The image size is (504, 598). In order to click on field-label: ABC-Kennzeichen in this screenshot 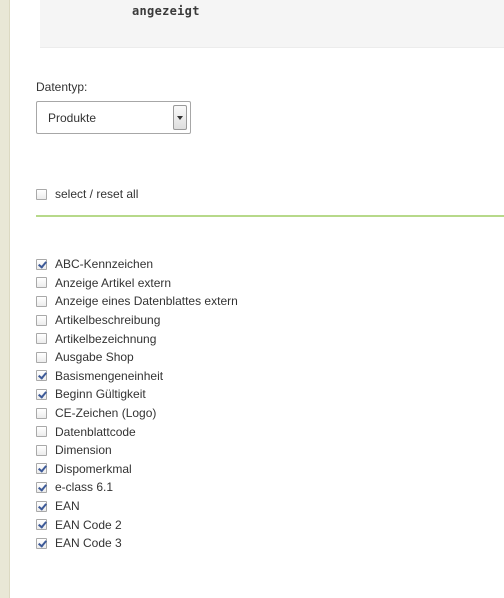, I will do `click(104, 264)`.